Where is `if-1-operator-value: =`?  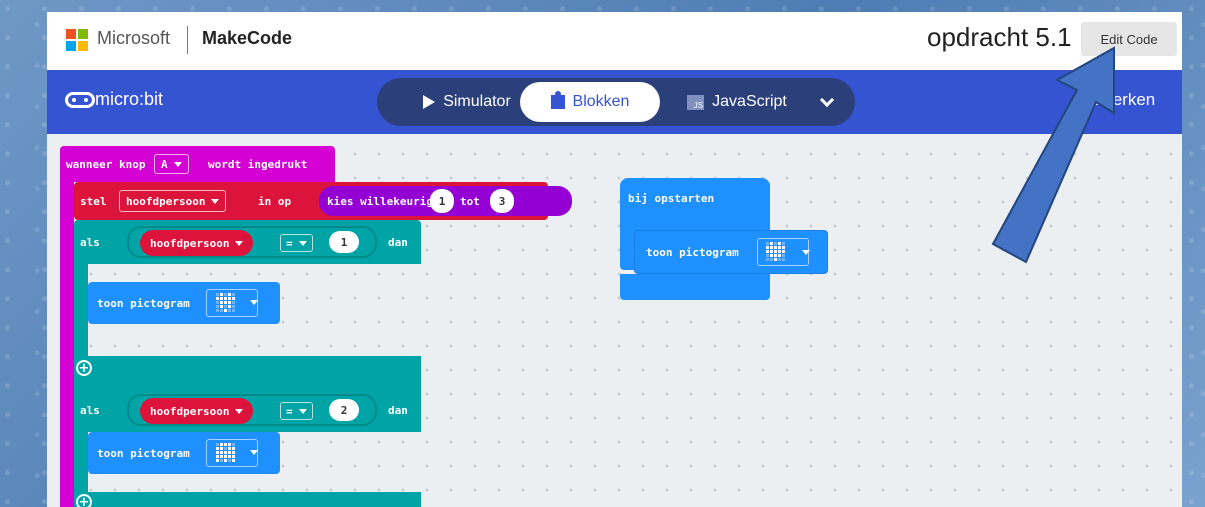
if-1-operator-value: = is located at coordinates (289, 243).